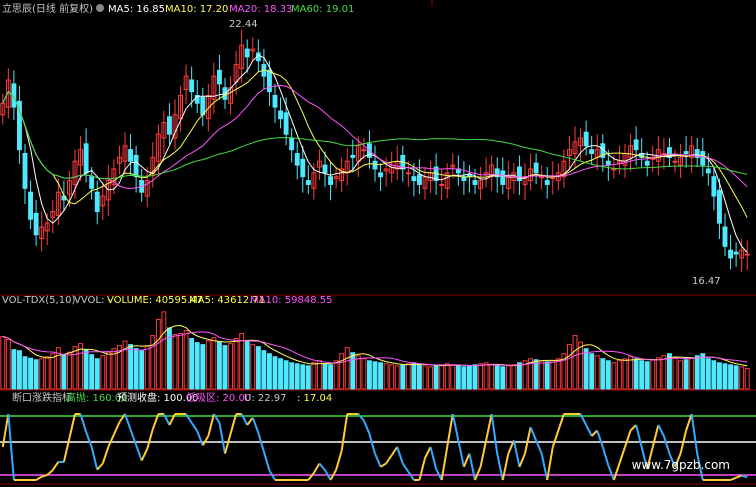  I want to click on low-price-marker: 16.47, so click(706, 281).